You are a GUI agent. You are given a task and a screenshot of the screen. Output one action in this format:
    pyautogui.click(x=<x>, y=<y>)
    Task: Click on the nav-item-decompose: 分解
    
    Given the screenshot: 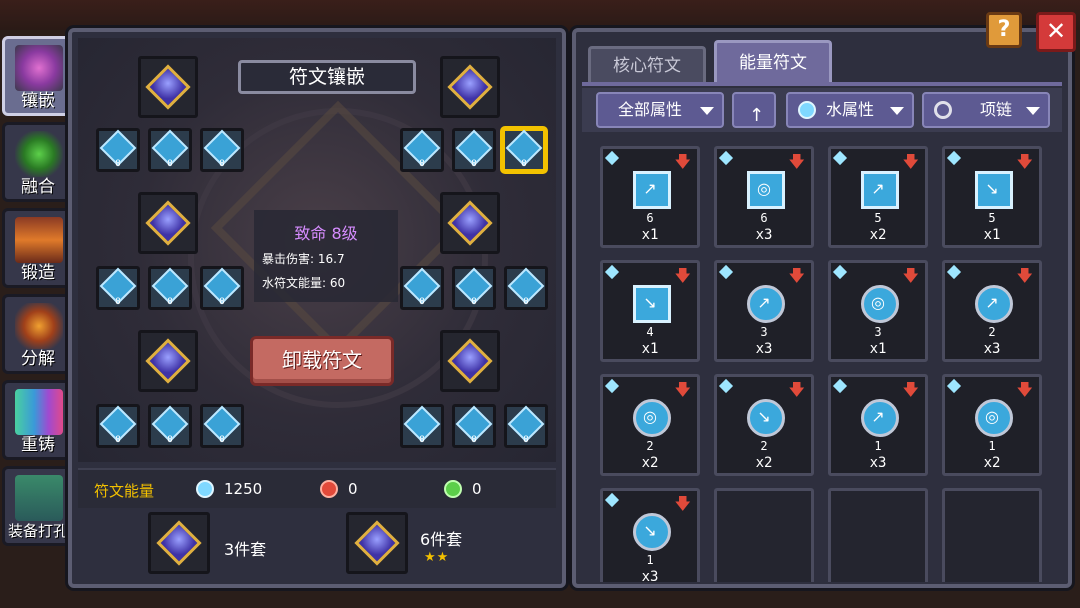 What is the action you would take?
    pyautogui.click(x=38, y=334)
    